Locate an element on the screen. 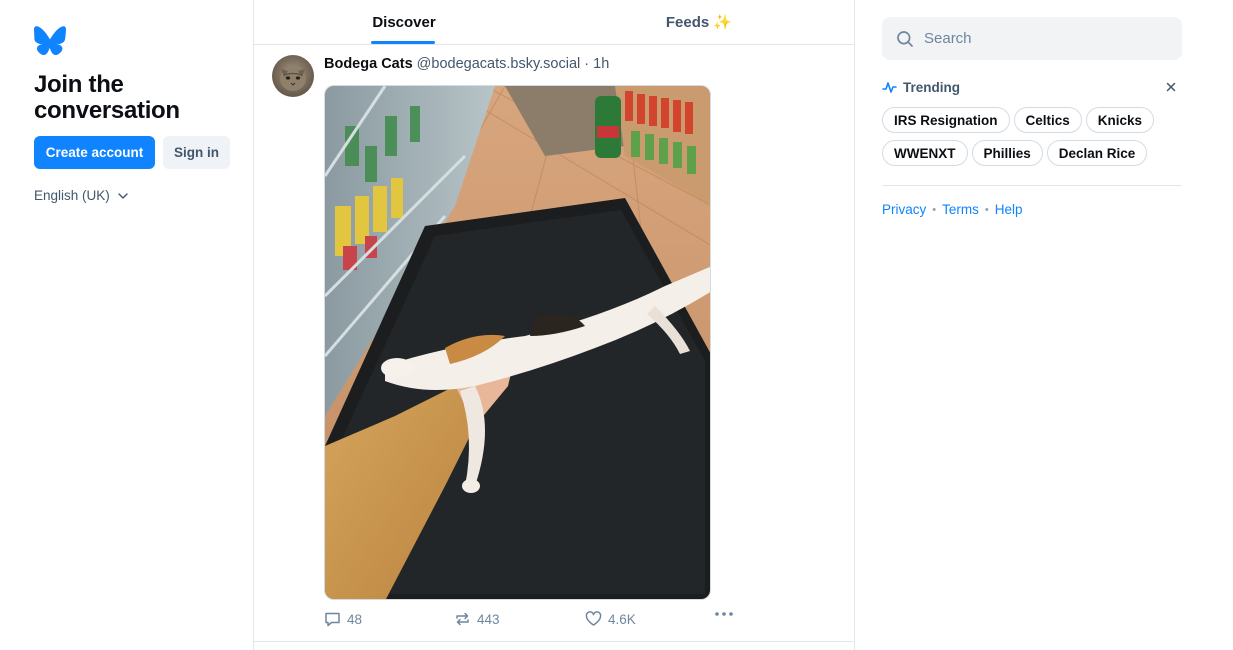  repost-button: 443 is located at coordinates (477, 619).